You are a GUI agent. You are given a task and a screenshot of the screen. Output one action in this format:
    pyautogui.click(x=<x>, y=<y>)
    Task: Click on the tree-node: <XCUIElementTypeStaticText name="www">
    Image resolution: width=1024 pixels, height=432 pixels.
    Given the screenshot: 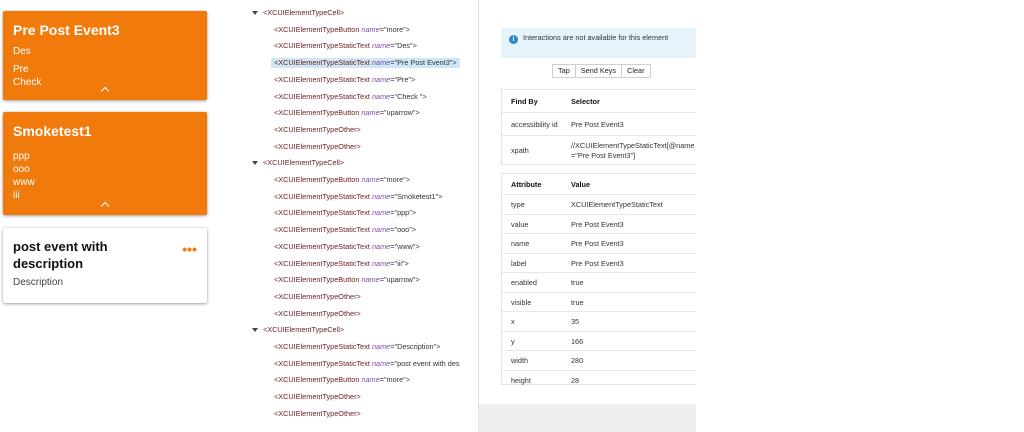 What is the action you would take?
    pyautogui.click(x=347, y=247)
    